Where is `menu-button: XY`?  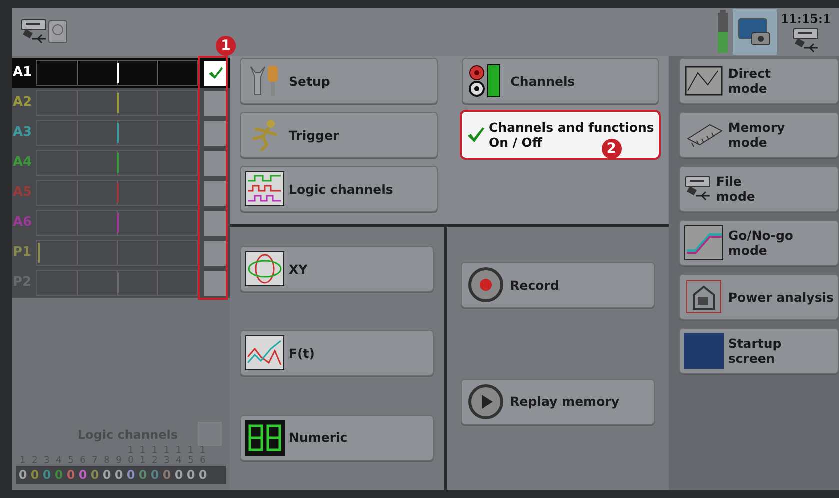 menu-button: XY is located at coordinates (337, 269).